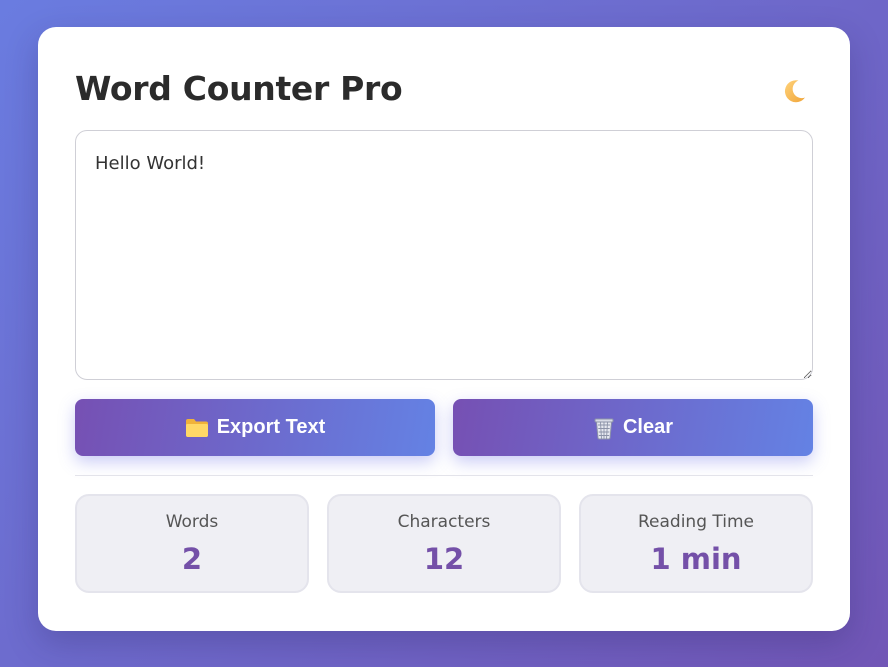 This screenshot has width=888, height=667. What do you see at coordinates (192, 559) in the screenshot?
I see `stat-value: 2` at bounding box center [192, 559].